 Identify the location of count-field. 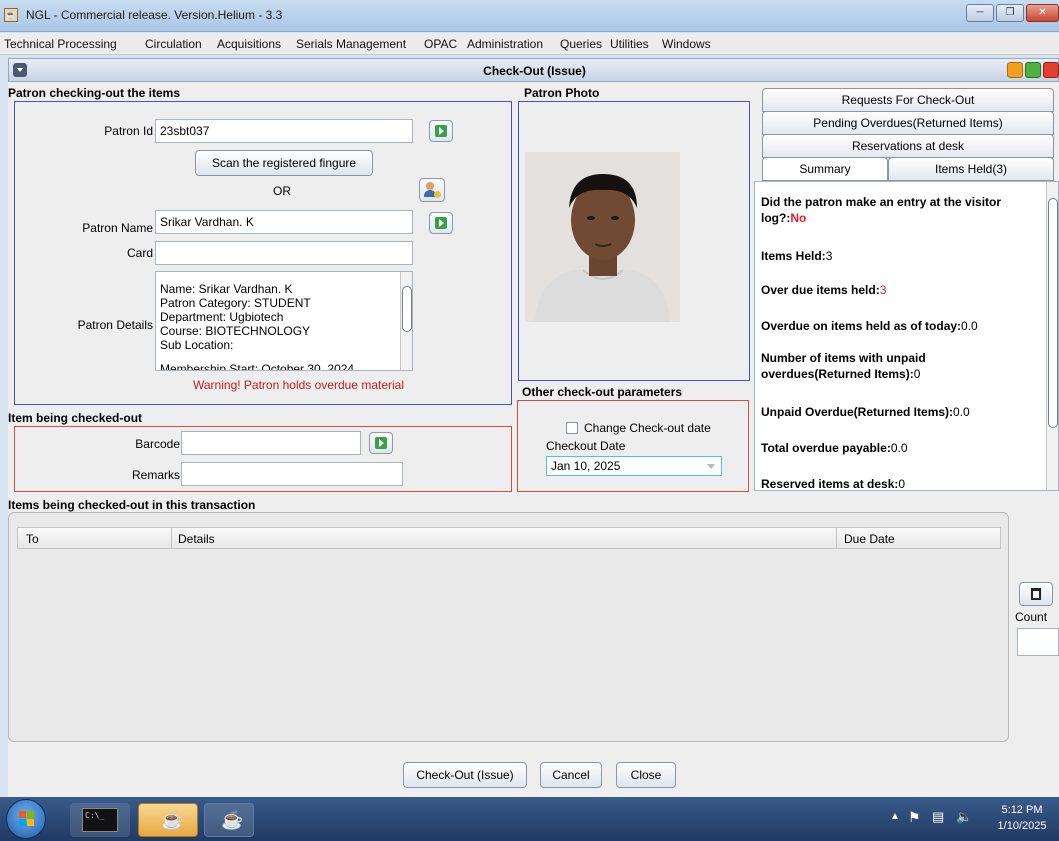
(1038, 642).